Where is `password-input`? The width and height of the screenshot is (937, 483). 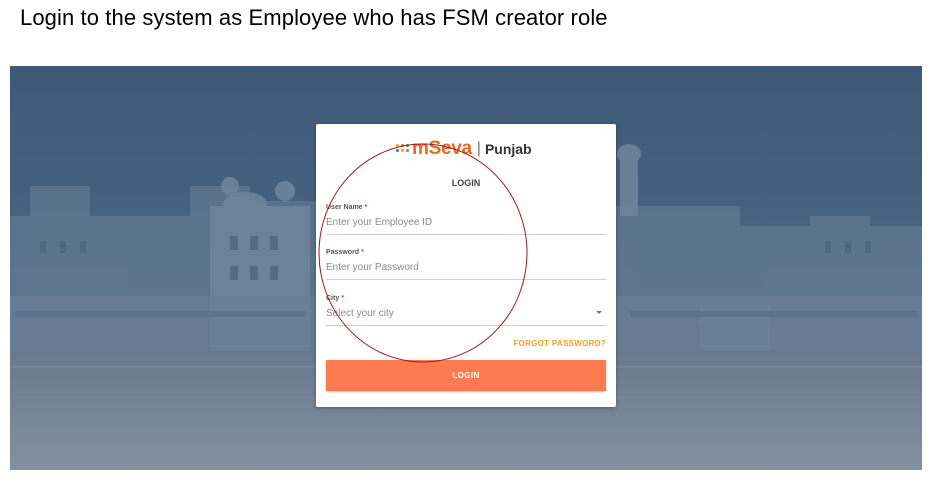
password-input is located at coordinates (466, 267).